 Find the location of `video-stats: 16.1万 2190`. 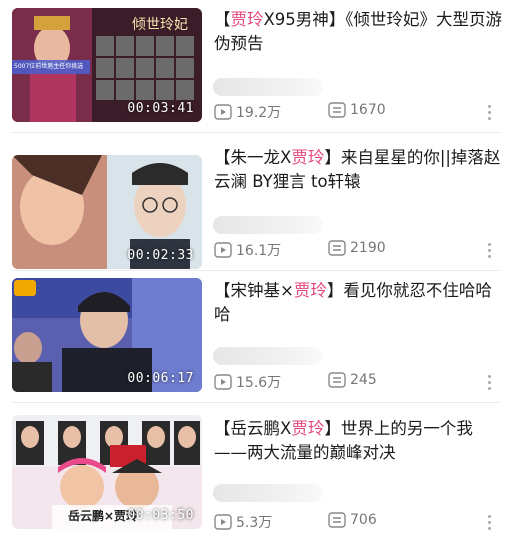

video-stats: 16.1万 2190 is located at coordinates (359, 250).